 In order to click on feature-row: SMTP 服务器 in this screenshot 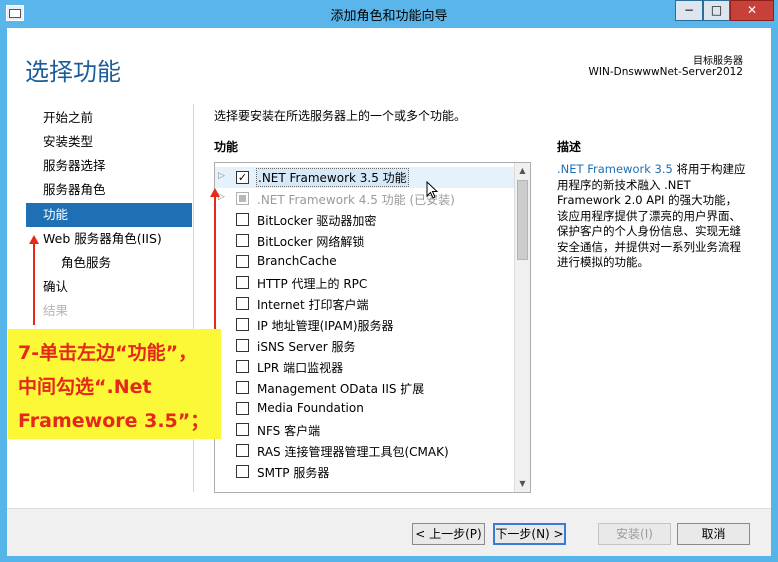, I will do `click(365, 471)`.